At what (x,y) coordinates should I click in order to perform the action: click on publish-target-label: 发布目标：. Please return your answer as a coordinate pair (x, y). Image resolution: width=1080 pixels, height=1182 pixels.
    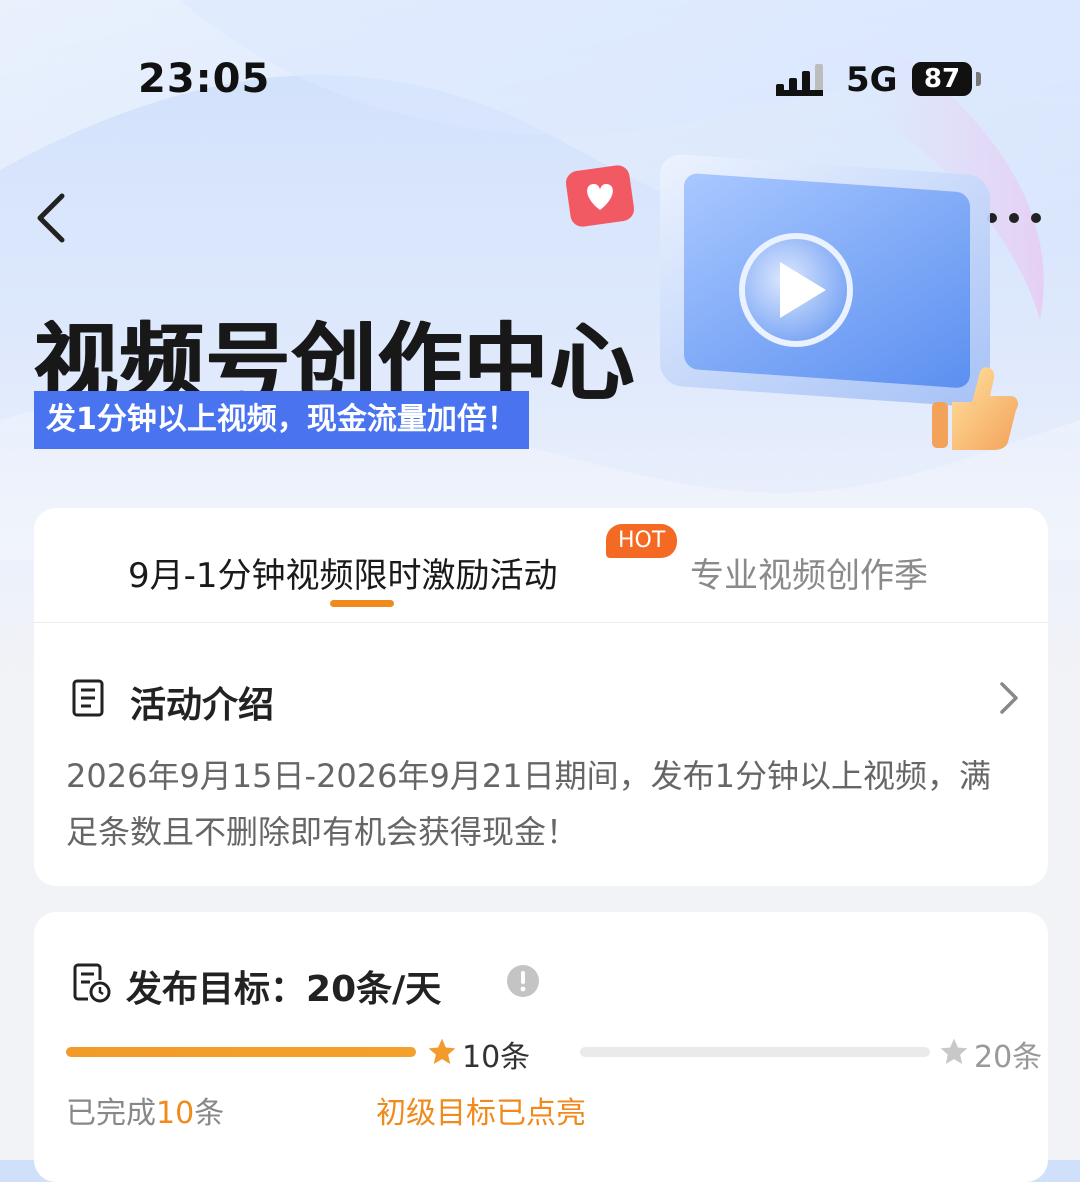
    Looking at the image, I should click on (216, 989).